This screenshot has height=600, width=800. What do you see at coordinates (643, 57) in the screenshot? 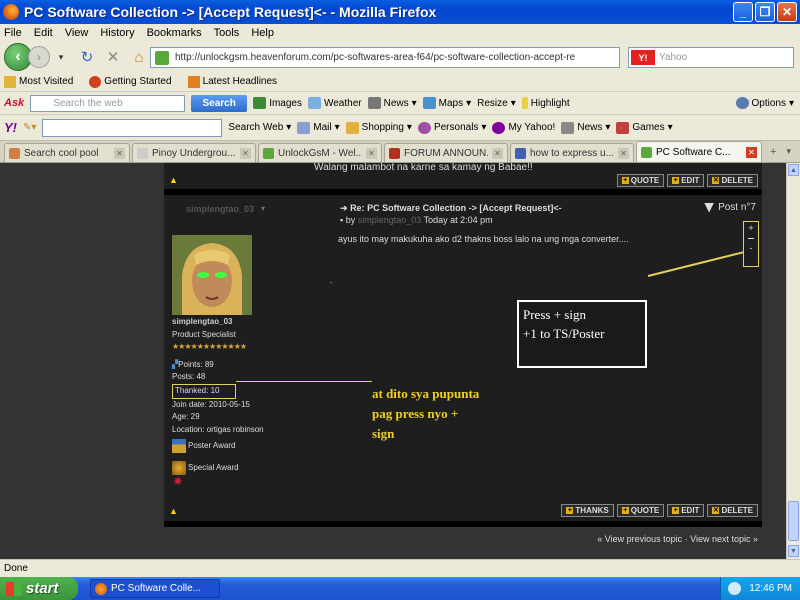
I see `yahoo-engine-icon: Y!` at bounding box center [643, 57].